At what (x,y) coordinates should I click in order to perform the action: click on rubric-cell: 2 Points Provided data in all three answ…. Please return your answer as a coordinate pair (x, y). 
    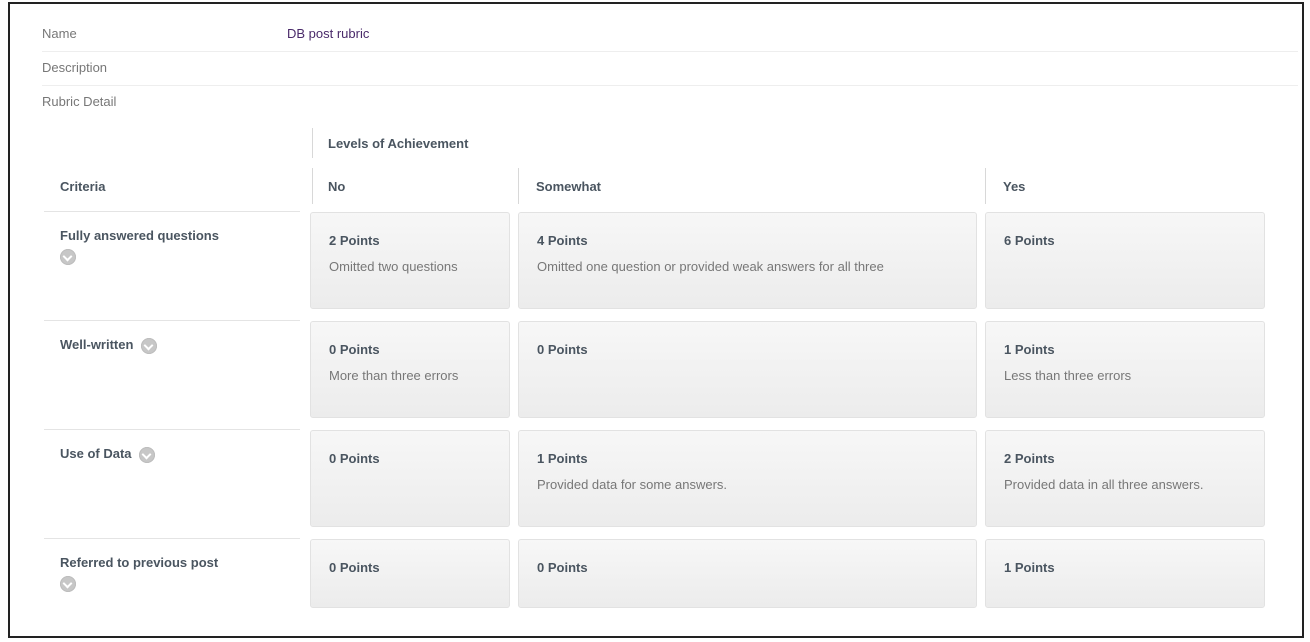
    Looking at the image, I should click on (1125, 478).